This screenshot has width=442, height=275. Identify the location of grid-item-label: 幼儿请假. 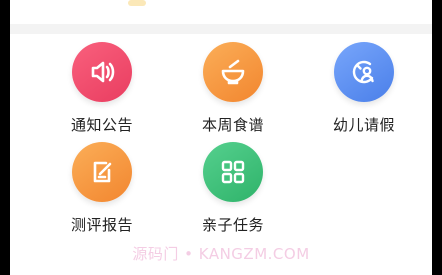
(363, 125).